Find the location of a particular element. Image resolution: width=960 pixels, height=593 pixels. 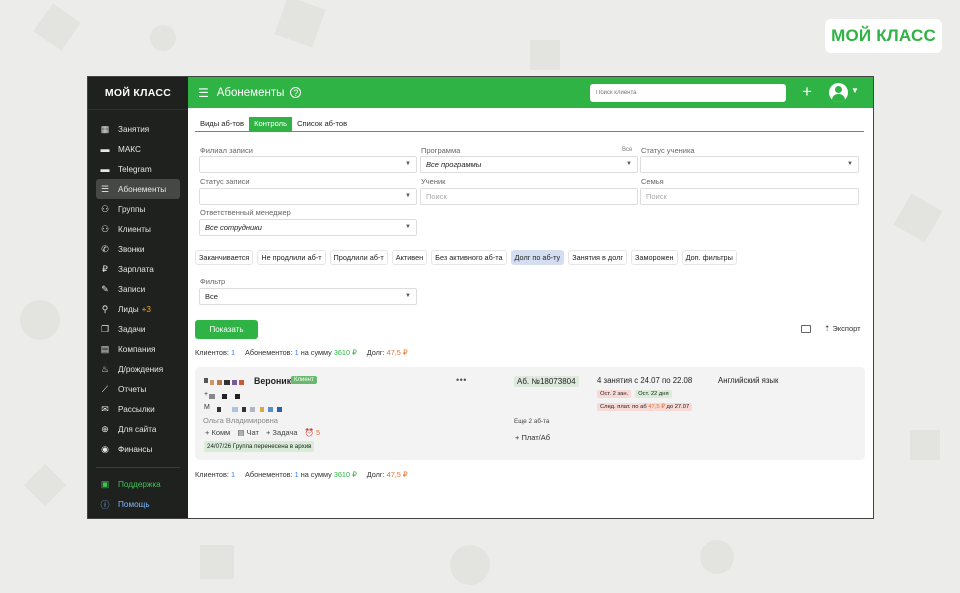

cake-icon: ♨ is located at coordinates (105, 368).